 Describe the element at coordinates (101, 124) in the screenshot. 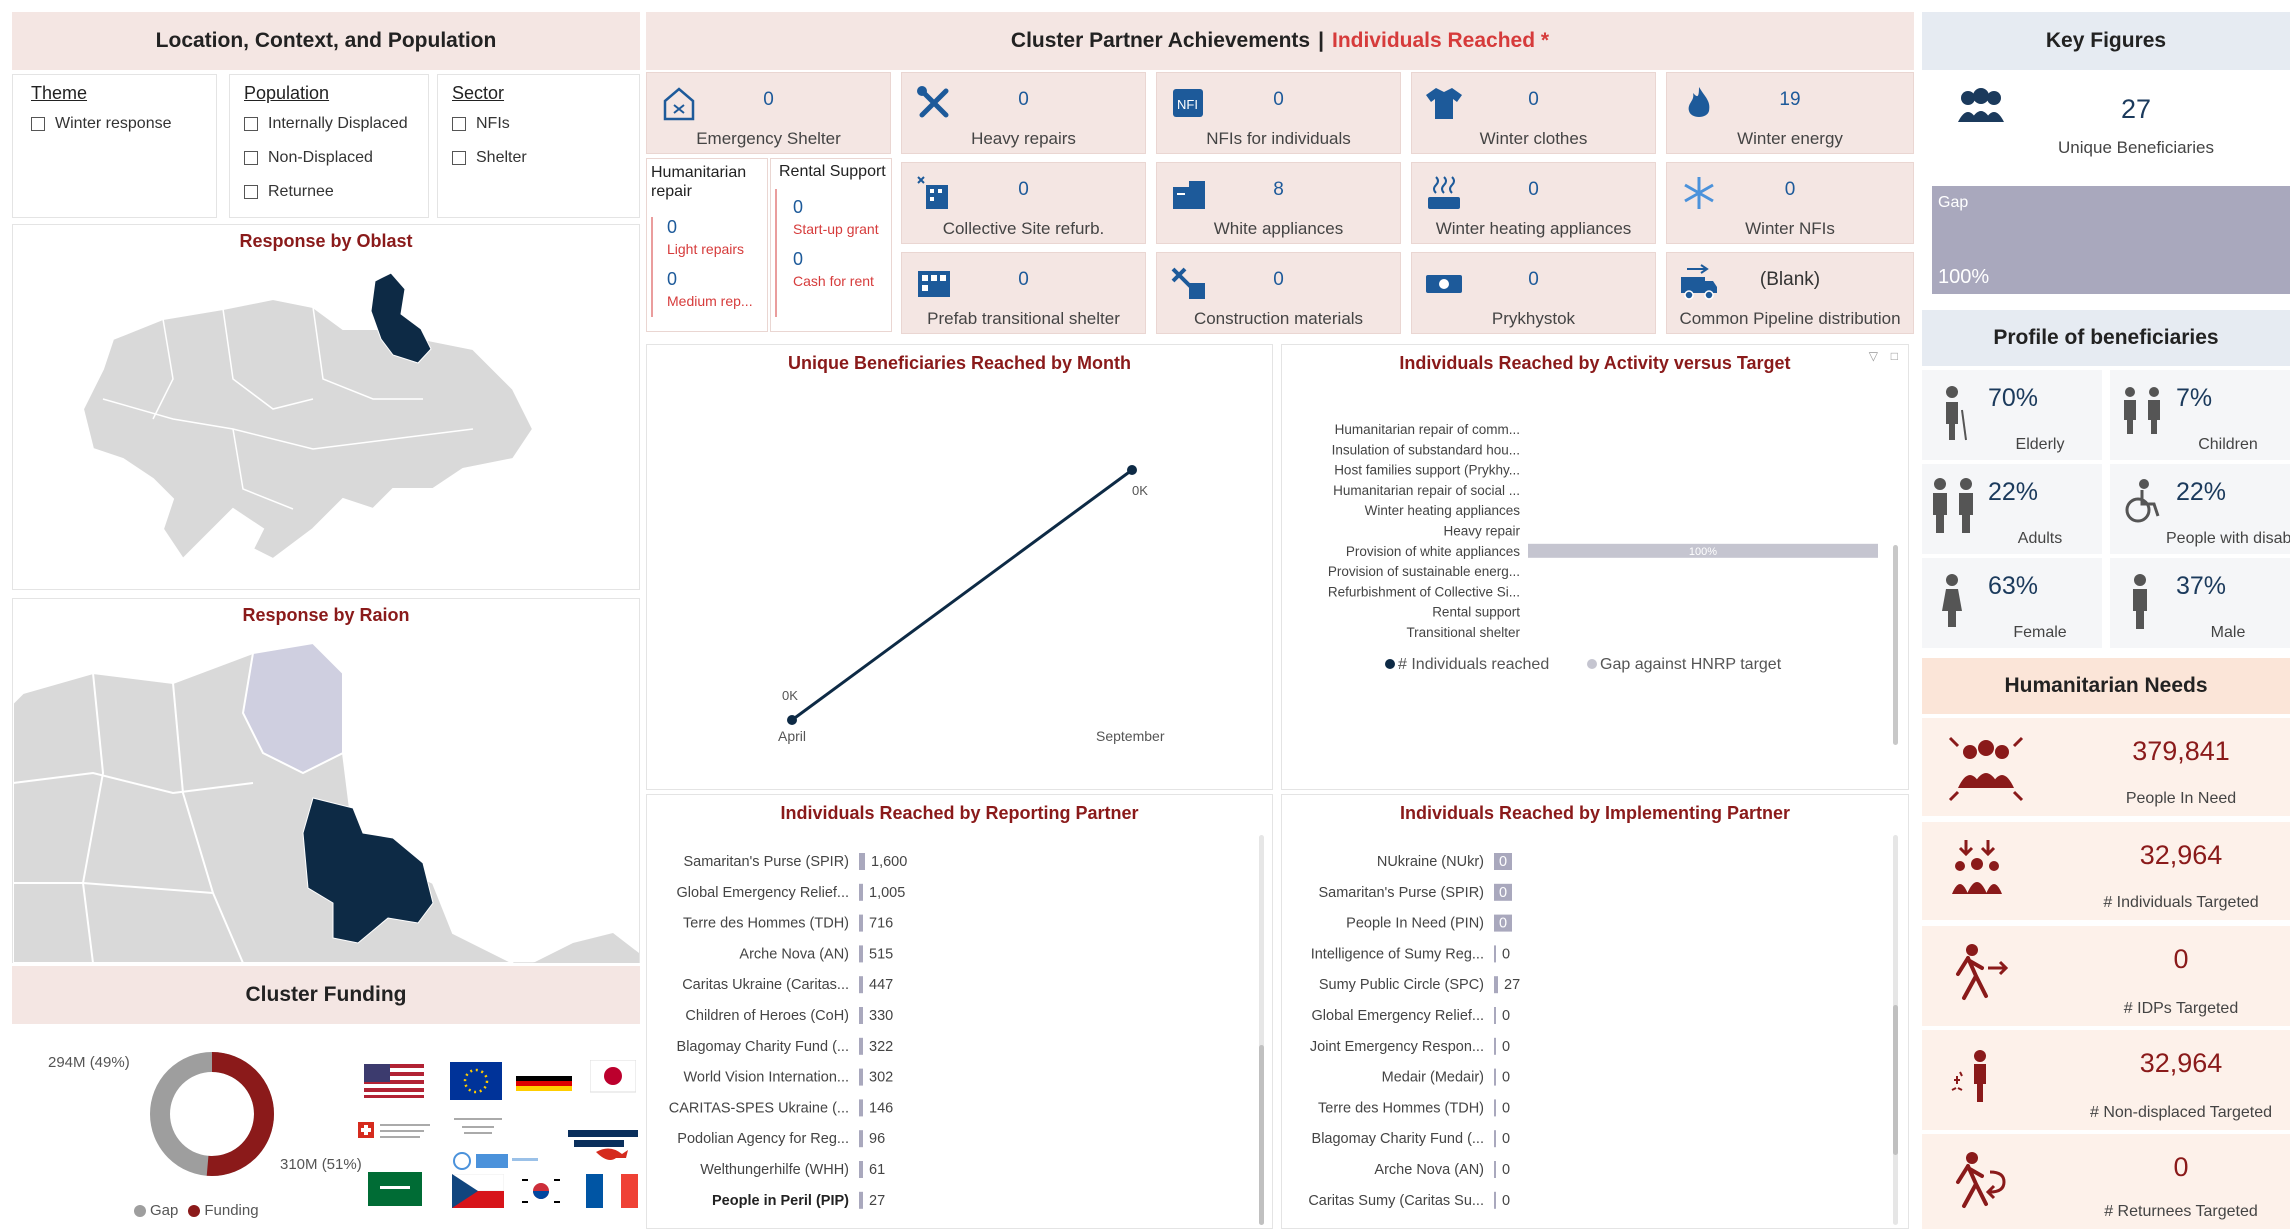

I see `checkbox-winter-response: Winter response` at that location.